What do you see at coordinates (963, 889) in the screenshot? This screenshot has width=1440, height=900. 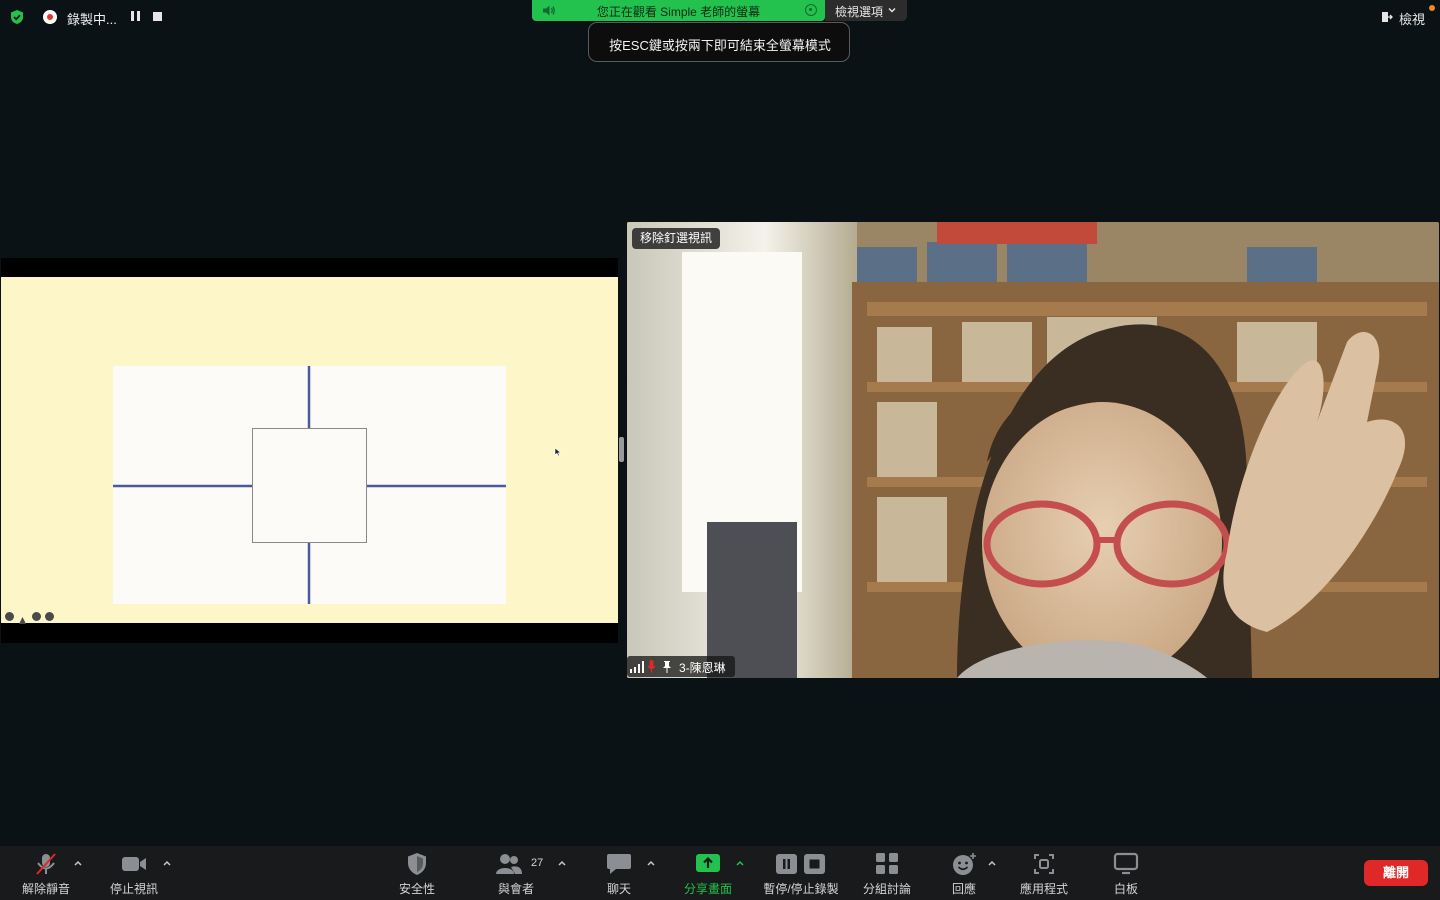 I see `reactions-label: 回應` at bounding box center [963, 889].